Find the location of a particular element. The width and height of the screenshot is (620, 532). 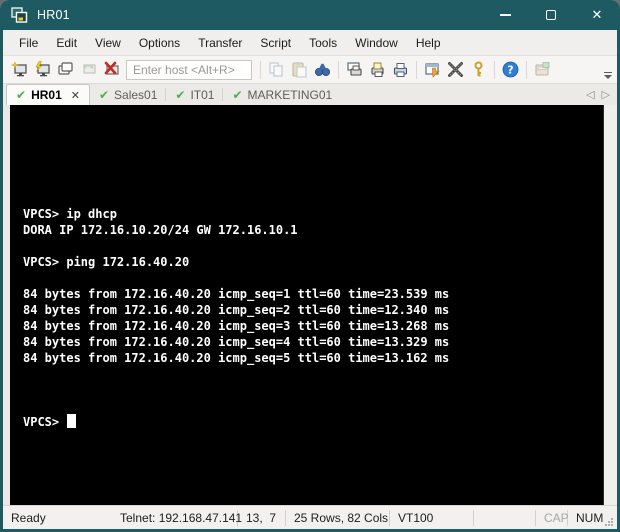

securefx-icon is located at coordinates (542, 69).